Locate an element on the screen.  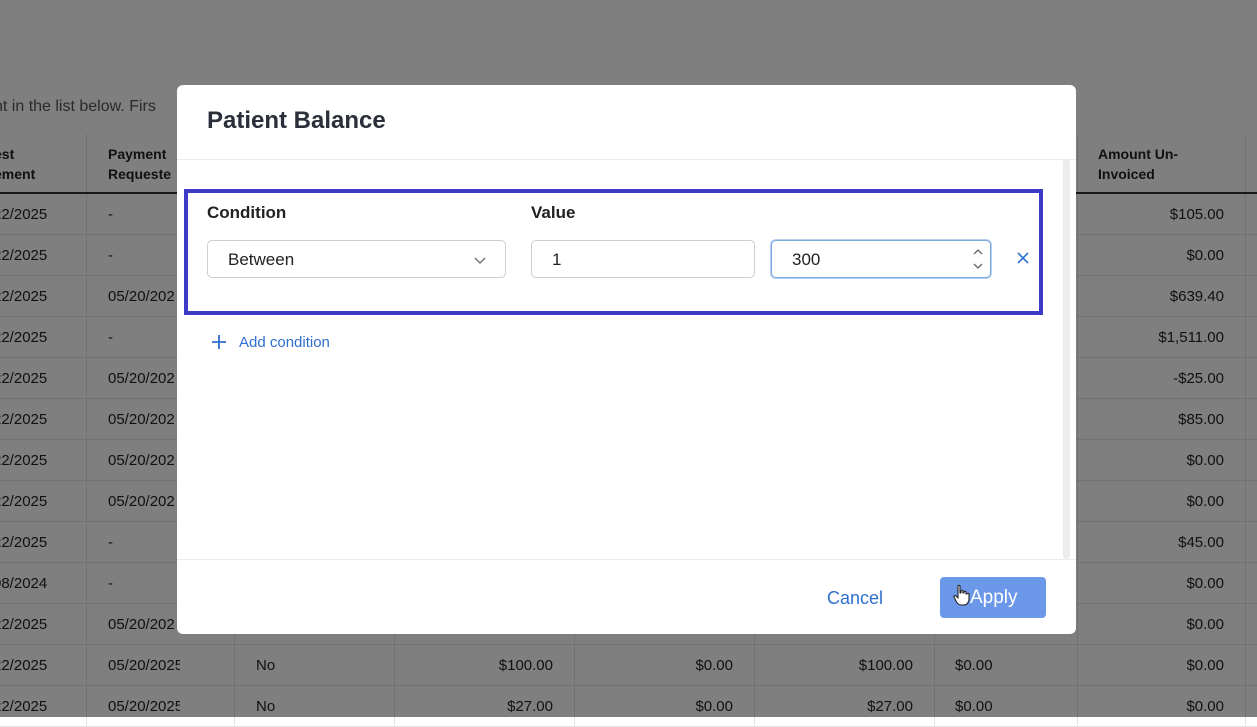
cancel-button: Cancel is located at coordinates (855, 598).